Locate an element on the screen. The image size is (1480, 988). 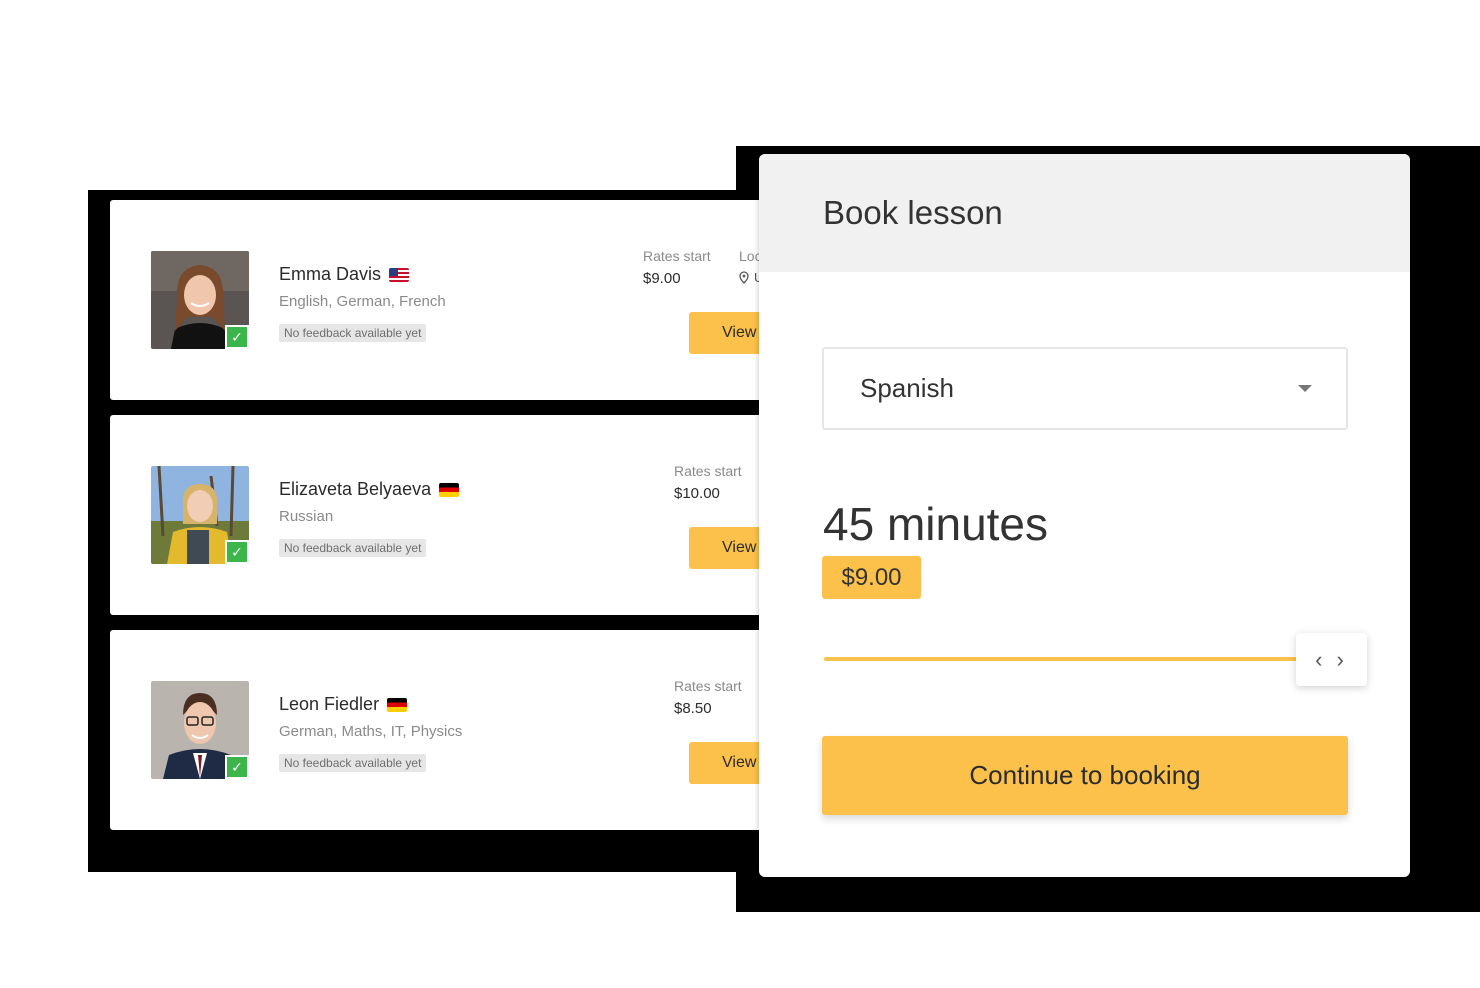
tutor-name: Emma Davis is located at coordinates (344, 274).